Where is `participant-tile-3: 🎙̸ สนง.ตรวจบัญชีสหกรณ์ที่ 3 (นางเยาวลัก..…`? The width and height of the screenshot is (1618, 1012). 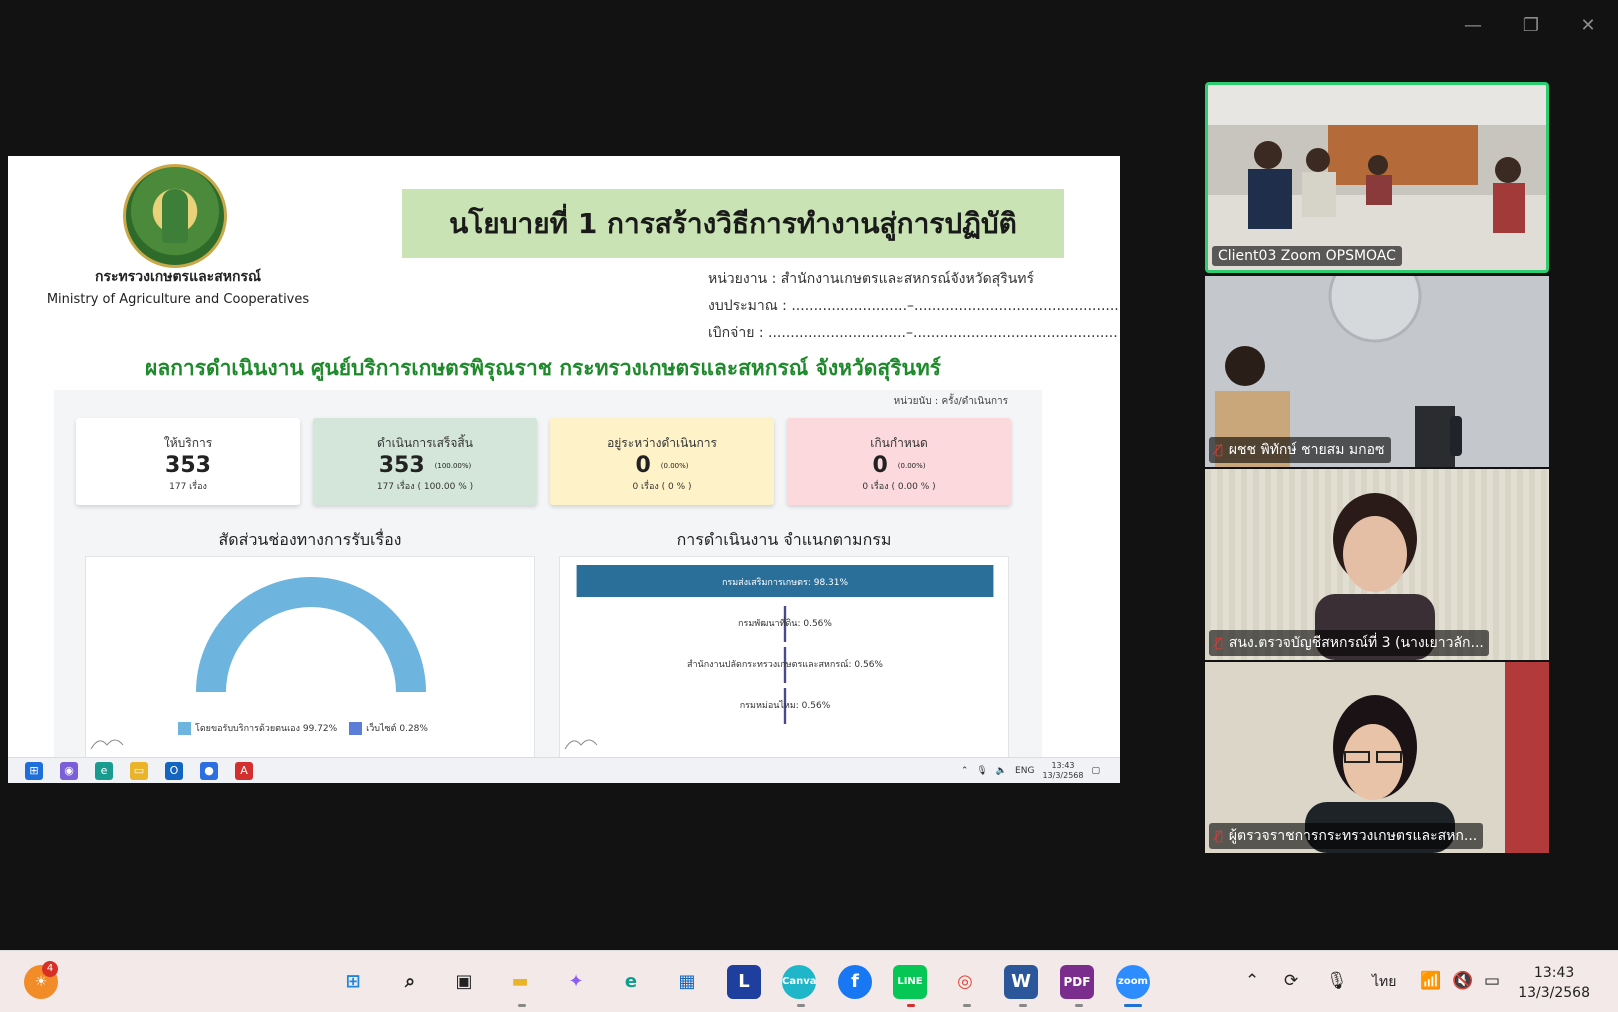
participant-tile-3: 🎙̸ สนง.ตรวจบัญชีสหกรณ์ที่ 3 (นางเยาวลัก..… is located at coordinates (1377, 564).